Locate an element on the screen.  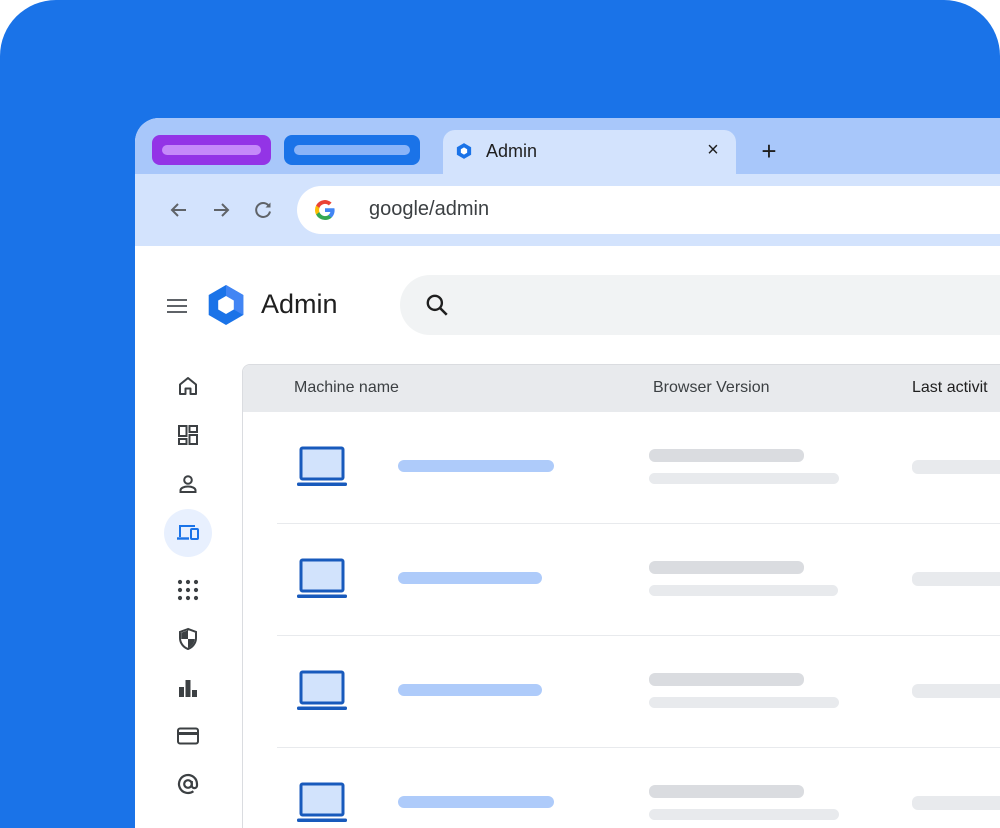
back-arrow-icon is located at coordinates (179, 210).